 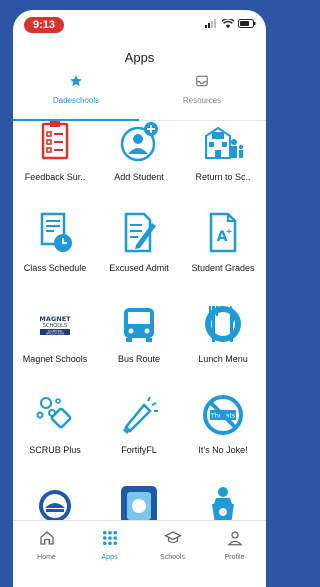 What do you see at coordinates (139, 57) in the screenshot?
I see `page-title: Apps` at bounding box center [139, 57].